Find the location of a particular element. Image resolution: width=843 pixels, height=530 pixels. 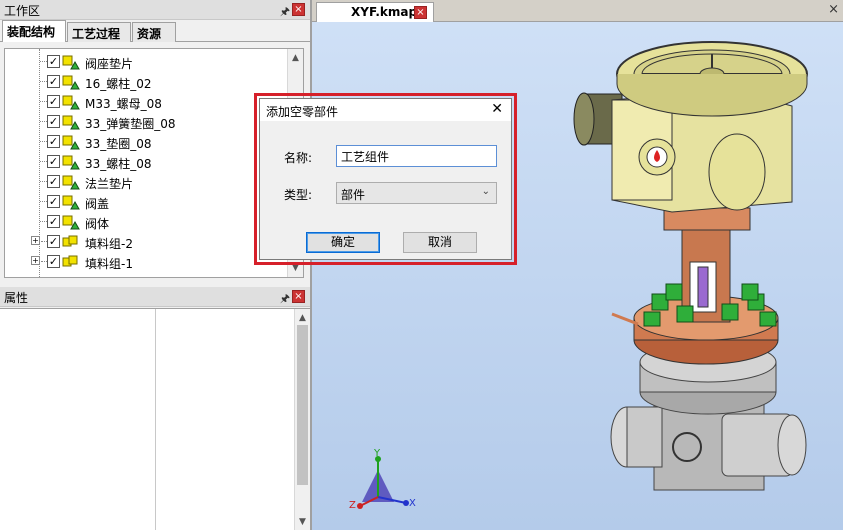

add-part-dialog: 添加空零部件 ✕ 名称: 工艺组件 类型: 部件 ⌄ 确定 取消 is located at coordinates (385, 179).